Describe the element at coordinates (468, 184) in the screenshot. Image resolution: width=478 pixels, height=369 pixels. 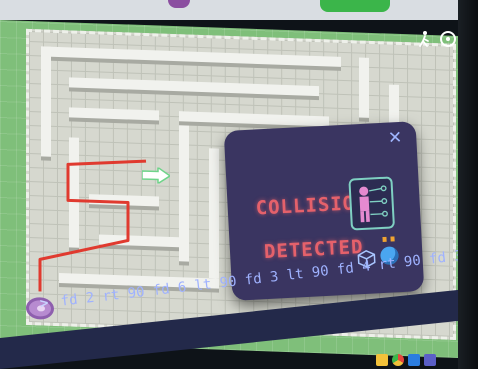
I see `screen-bezel` at that location.